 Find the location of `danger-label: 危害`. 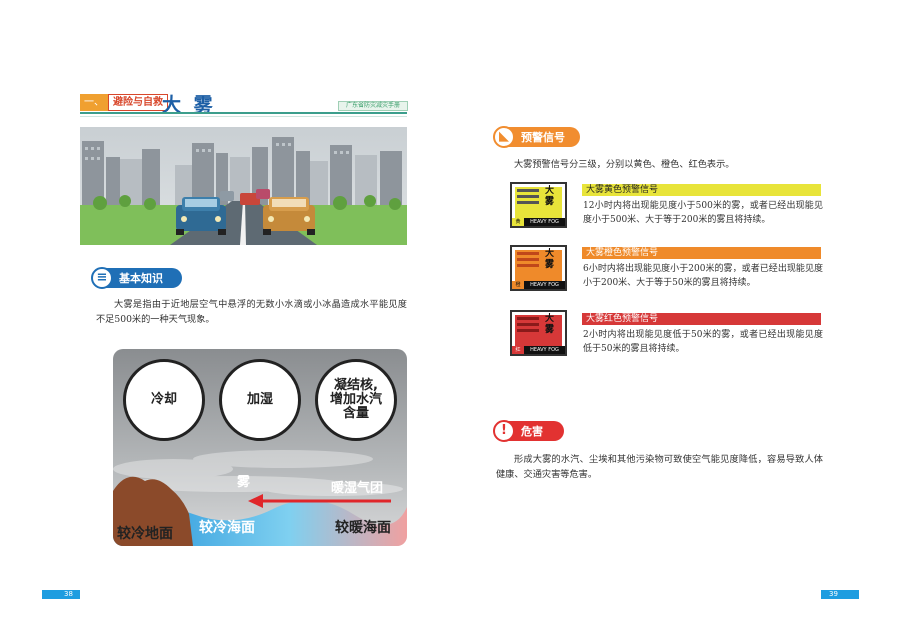

danger-label: 危害 is located at coordinates (532, 431).